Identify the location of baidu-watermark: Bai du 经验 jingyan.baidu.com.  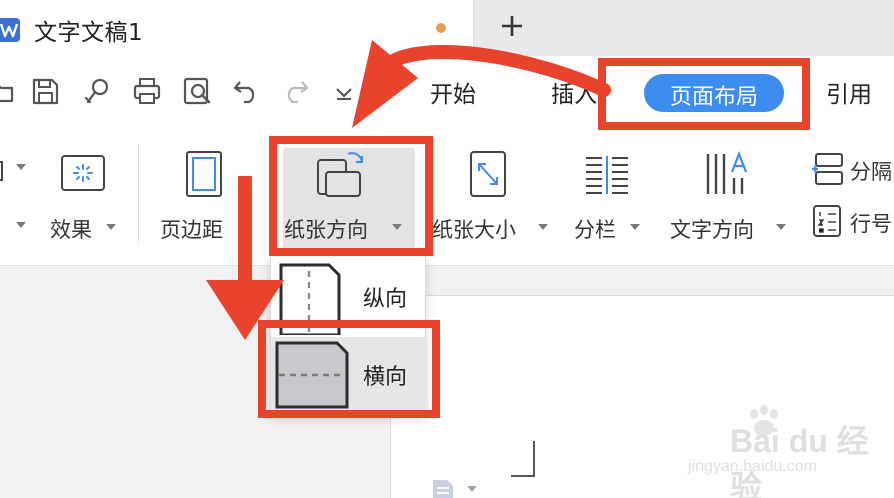
(783, 451).